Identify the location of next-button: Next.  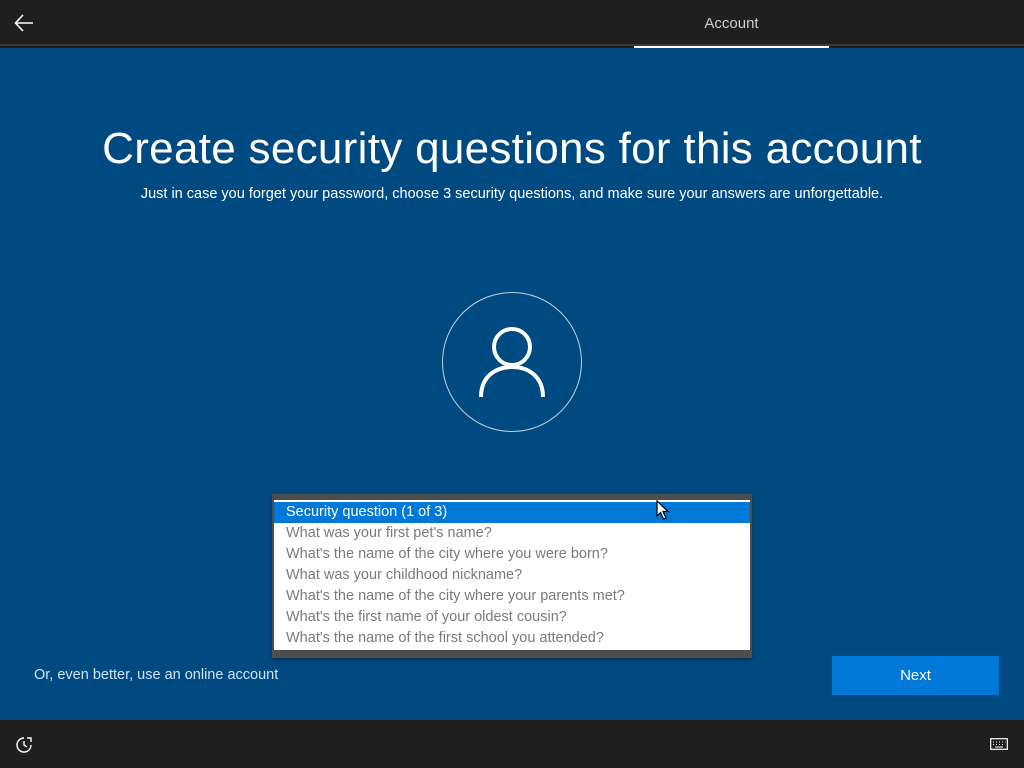
(915, 675).